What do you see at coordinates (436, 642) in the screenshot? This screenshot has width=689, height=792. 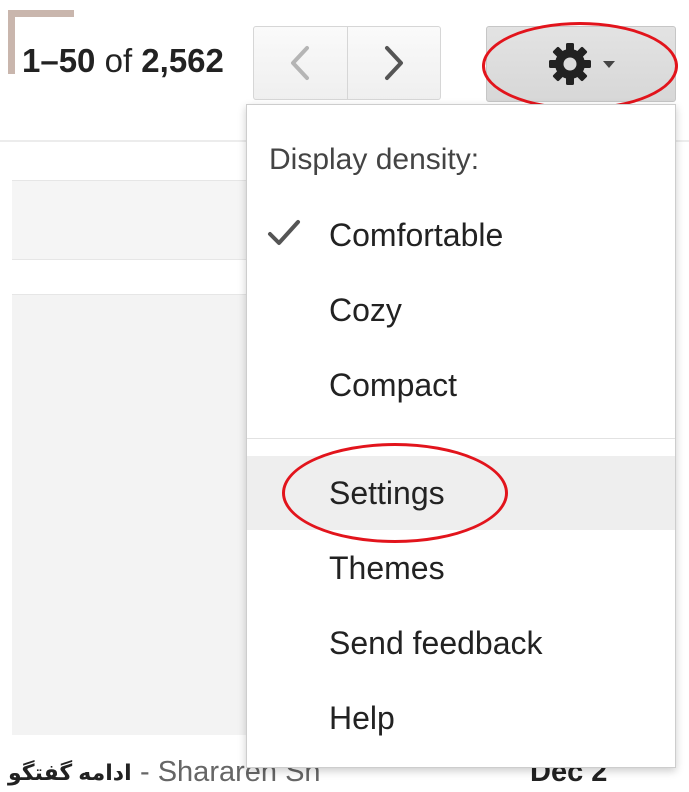 I see `menu-item-label: Send feedback` at bounding box center [436, 642].